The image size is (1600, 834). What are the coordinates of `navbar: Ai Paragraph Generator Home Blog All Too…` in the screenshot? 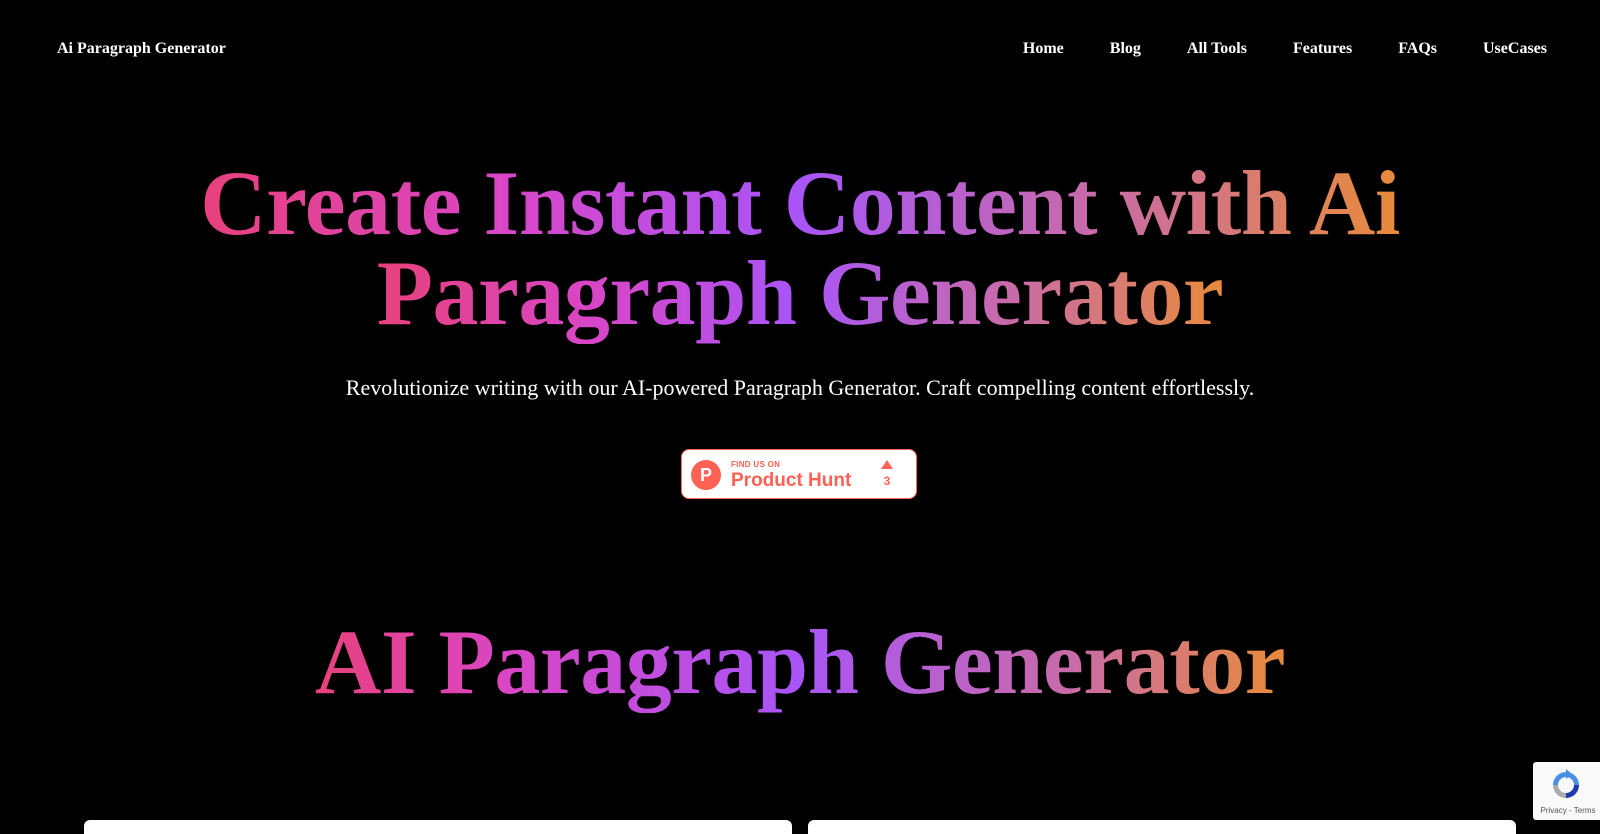 It's located at (800, 49).